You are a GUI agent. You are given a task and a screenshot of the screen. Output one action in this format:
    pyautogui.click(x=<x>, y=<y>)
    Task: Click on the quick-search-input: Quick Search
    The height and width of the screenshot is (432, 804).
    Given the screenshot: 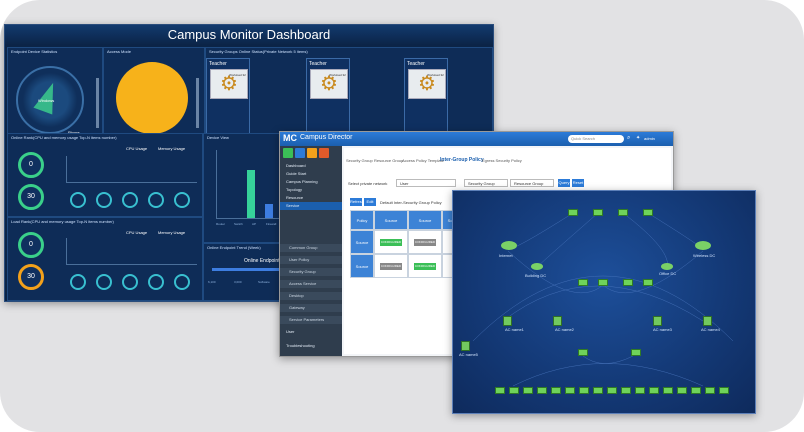 What is the action you would take?
    pyautogui.click(x=596, y=139)
    